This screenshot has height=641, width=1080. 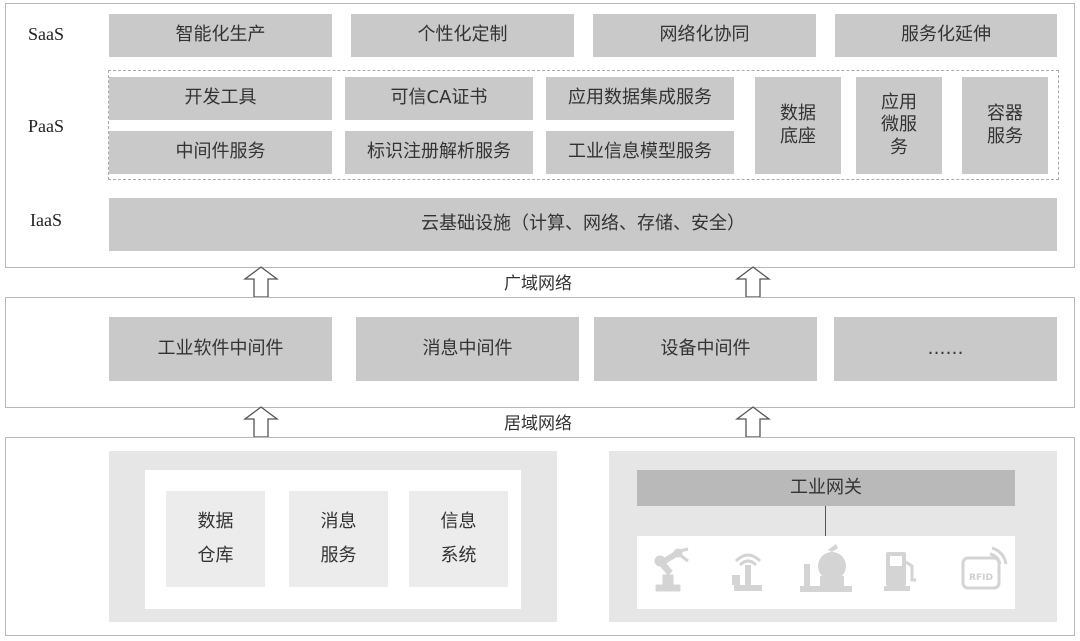 What do you see at coordinates (467, 349) in the screenshot?
I see `middleware-message: 消息中间件` at bounding box center [467, 349].